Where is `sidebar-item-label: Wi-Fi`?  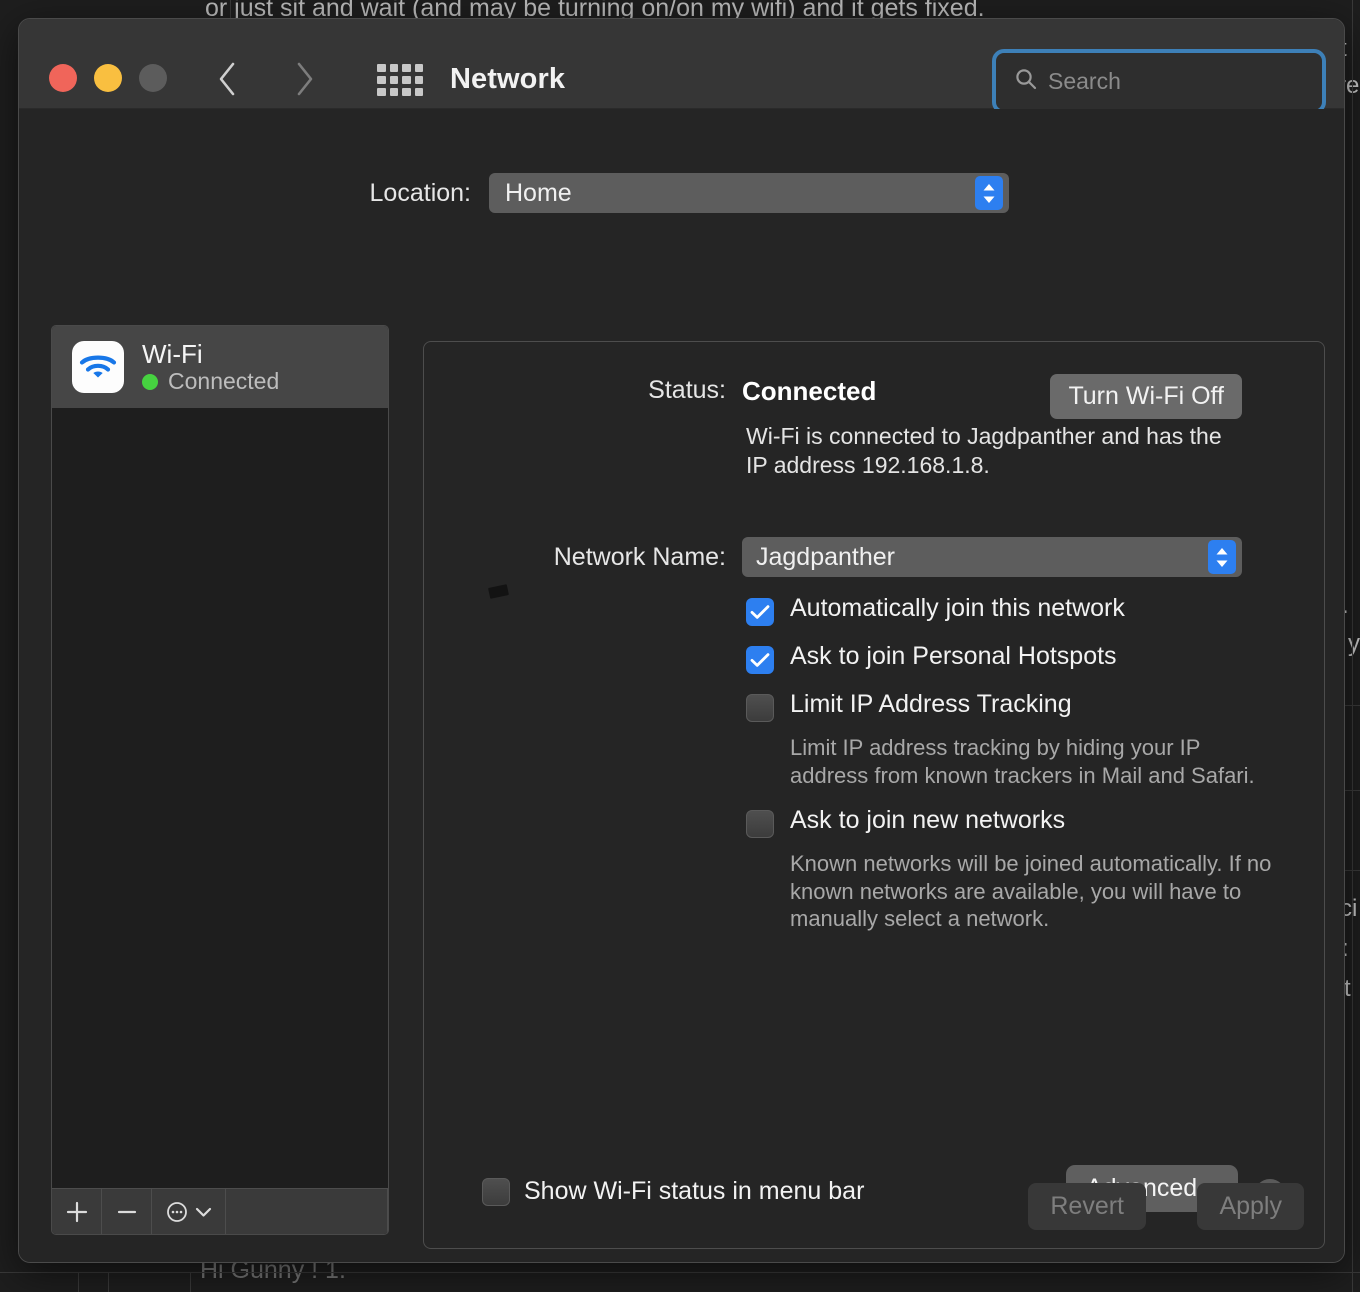
sidebar-item-label: Wi-Fi is located at coordinates (172, 353).